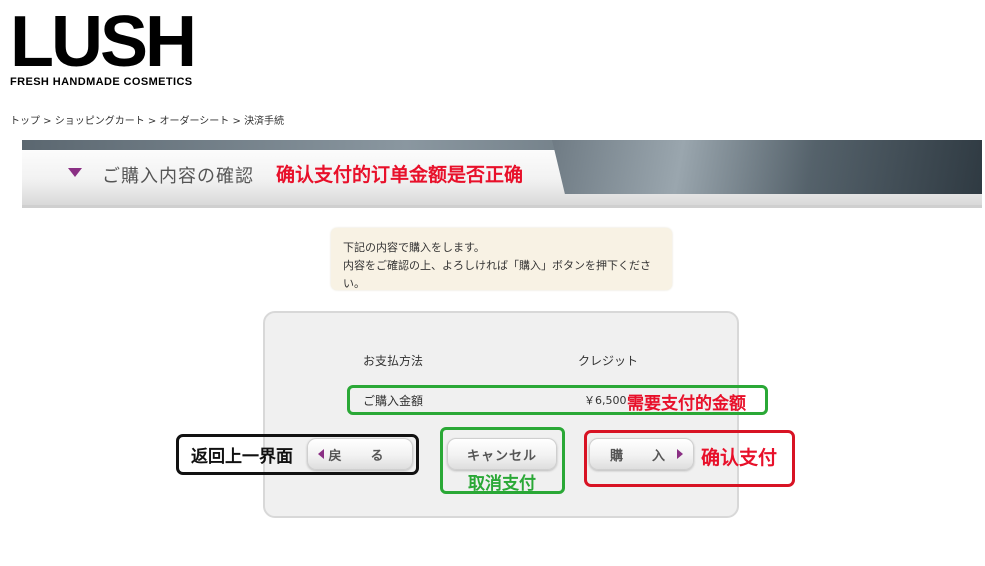 Image resolution: width=985 pixels, height=566 pixels. I want to click on annotation-amount: 需要支付的金额, so click(686, 404).